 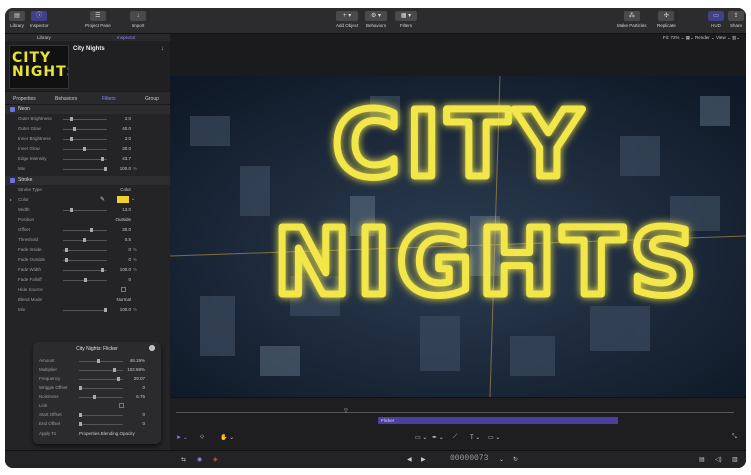 What do you see at coordinates (702, 459) in the screenshot?
I see `timeline-icon: ▤` at bounding box center [702, 459].